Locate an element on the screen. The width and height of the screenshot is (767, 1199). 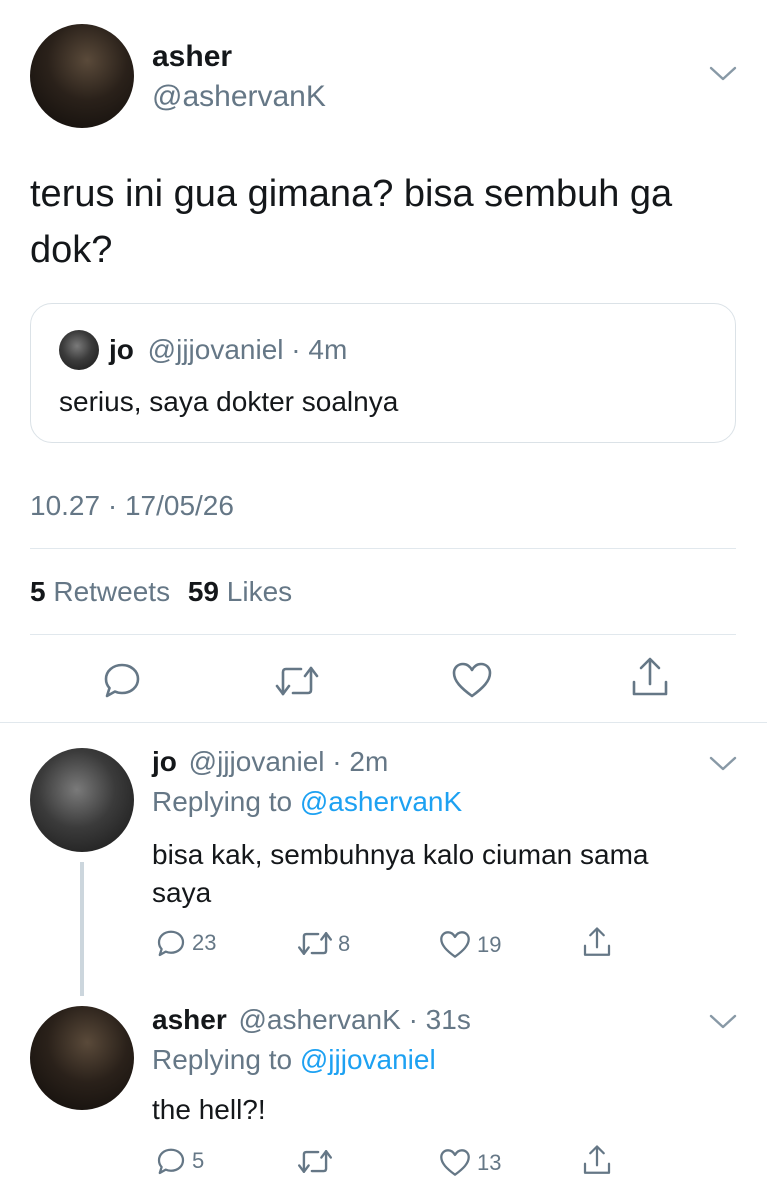
replying-to-handle: @ashervanK is located at coordinates (381, 801).